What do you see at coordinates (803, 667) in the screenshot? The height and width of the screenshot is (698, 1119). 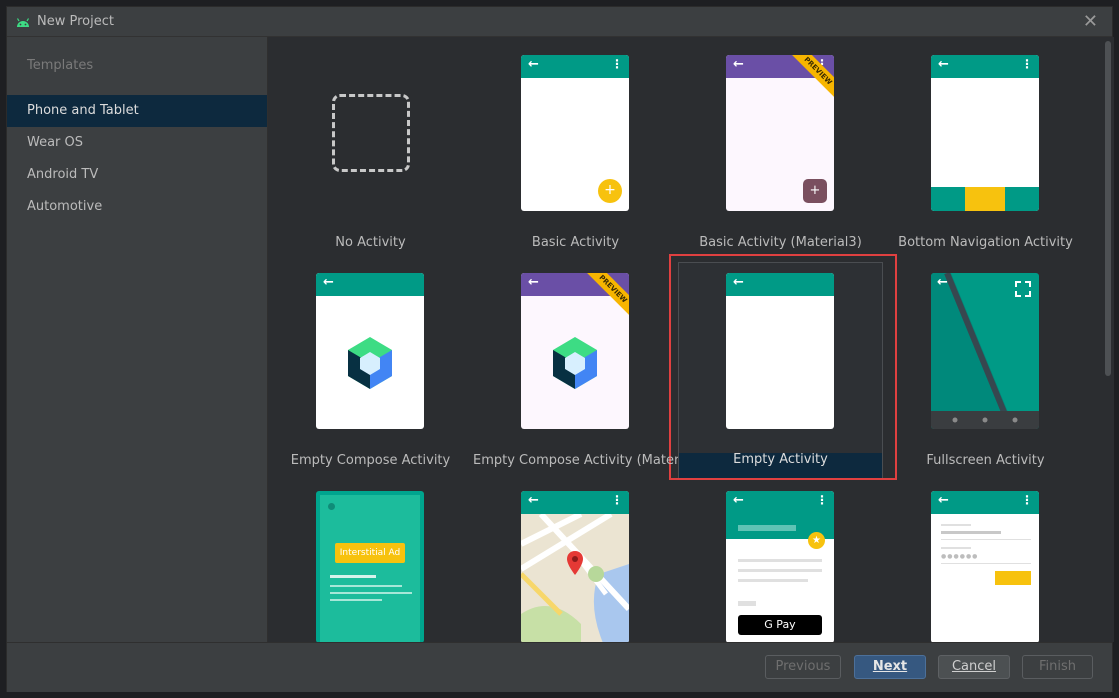 I see `previous-button: Previous` at bounding box center [803, 667].